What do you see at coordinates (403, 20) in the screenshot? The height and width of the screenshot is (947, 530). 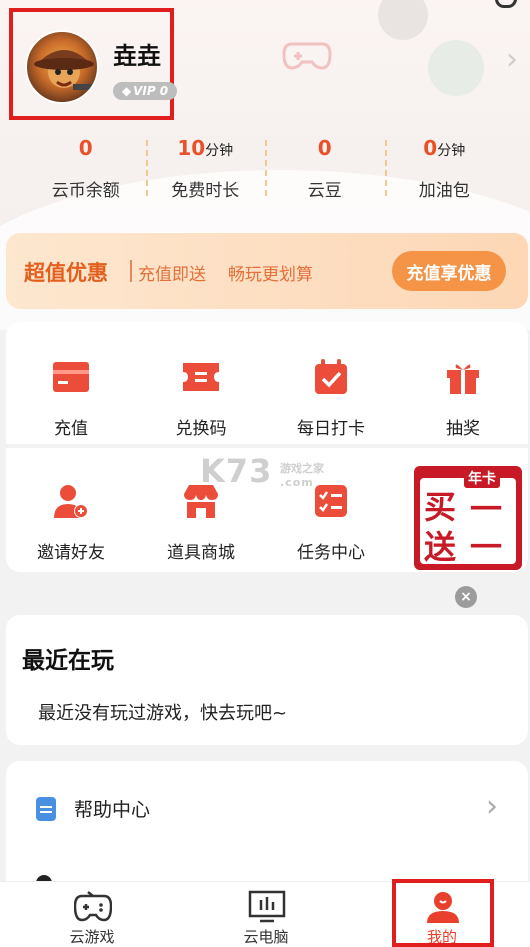 I see `triangle-button-decoration` at bounding box center [403, 20].